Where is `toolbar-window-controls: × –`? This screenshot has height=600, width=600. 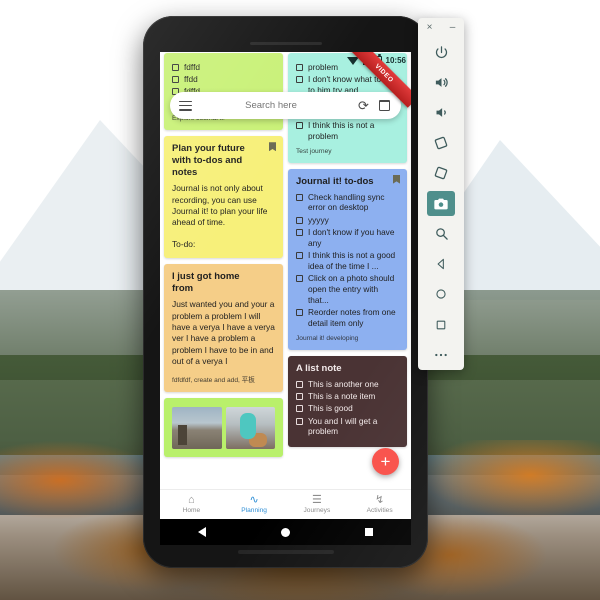
toolbar-window-controls: × – is located at coordinates (441, 27).